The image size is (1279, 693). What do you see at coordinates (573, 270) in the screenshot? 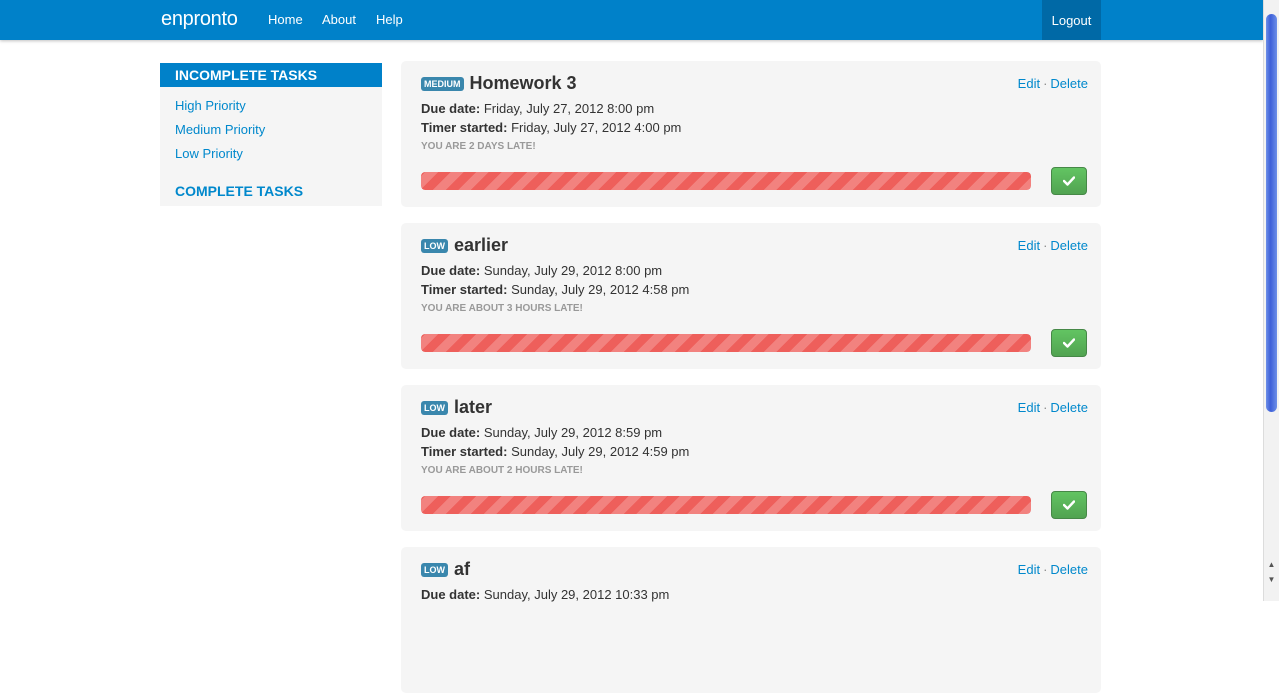
I see `due-date-value: Sunday, July 29, 2012 8:00 pm` at bounding box center [573, 270].